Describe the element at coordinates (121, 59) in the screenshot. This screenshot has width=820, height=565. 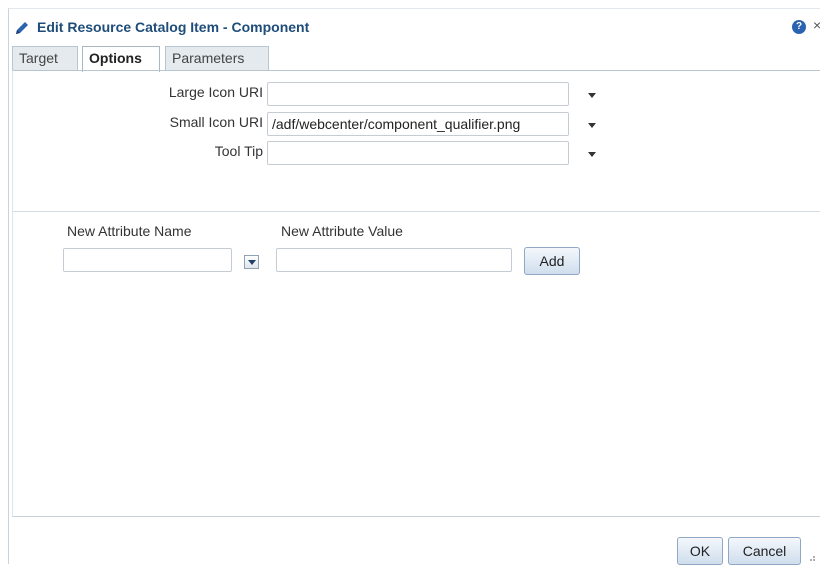
I see `tab-options: Options` at that location.